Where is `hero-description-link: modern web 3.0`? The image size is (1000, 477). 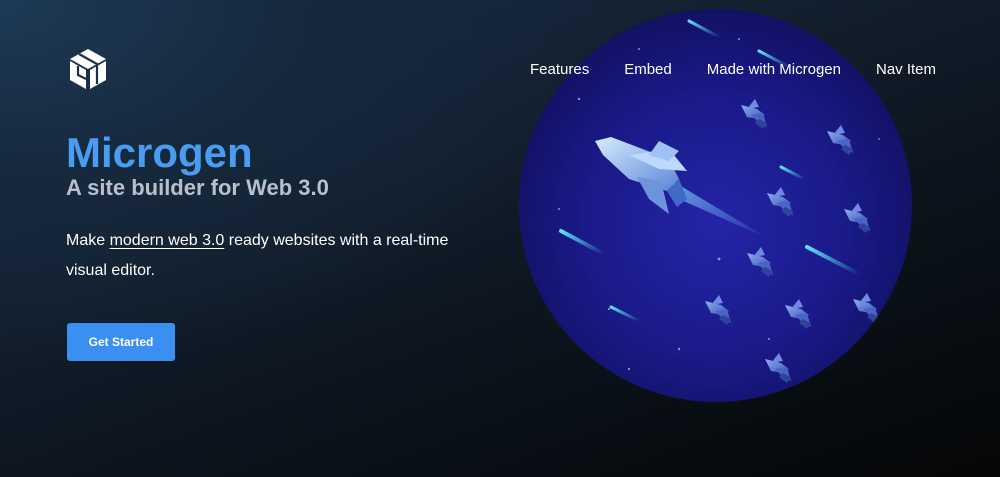
hero-description-link: modern web 3.0 is located at coordinates (167, 240).